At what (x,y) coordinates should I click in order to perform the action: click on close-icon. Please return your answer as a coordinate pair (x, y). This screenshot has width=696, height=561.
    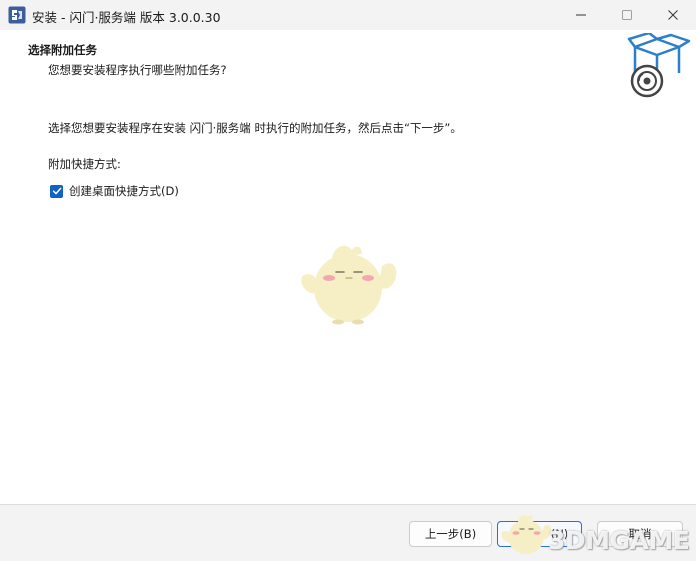
    Looking at the image, I should click on (673, 15).